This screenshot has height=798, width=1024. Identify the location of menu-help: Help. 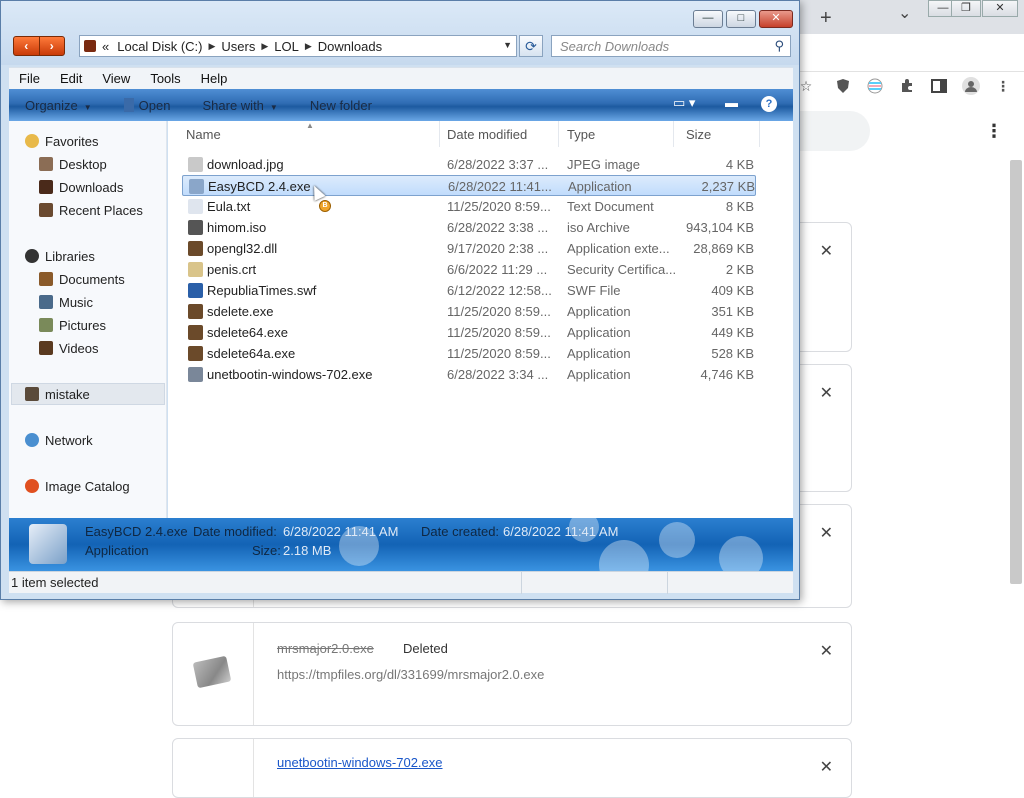
(214, 78).